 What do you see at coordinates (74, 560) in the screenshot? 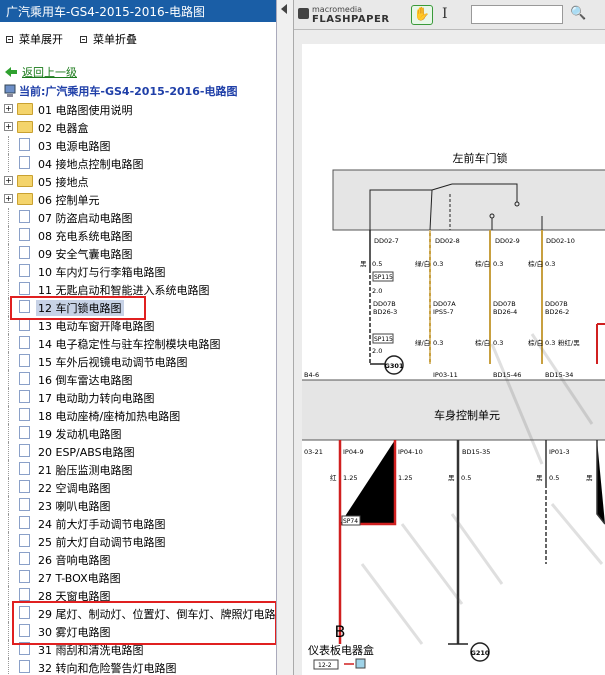
I see `tree-item-label: 26 音响电路图` at bounding box center [74, 560].